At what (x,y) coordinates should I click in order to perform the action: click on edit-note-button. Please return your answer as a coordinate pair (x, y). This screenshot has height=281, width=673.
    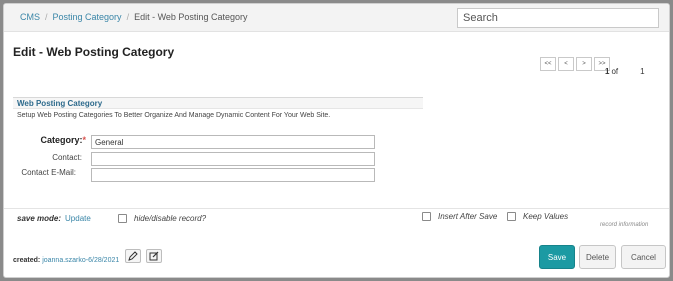
    Looking at the image, I should click on (154, 256).